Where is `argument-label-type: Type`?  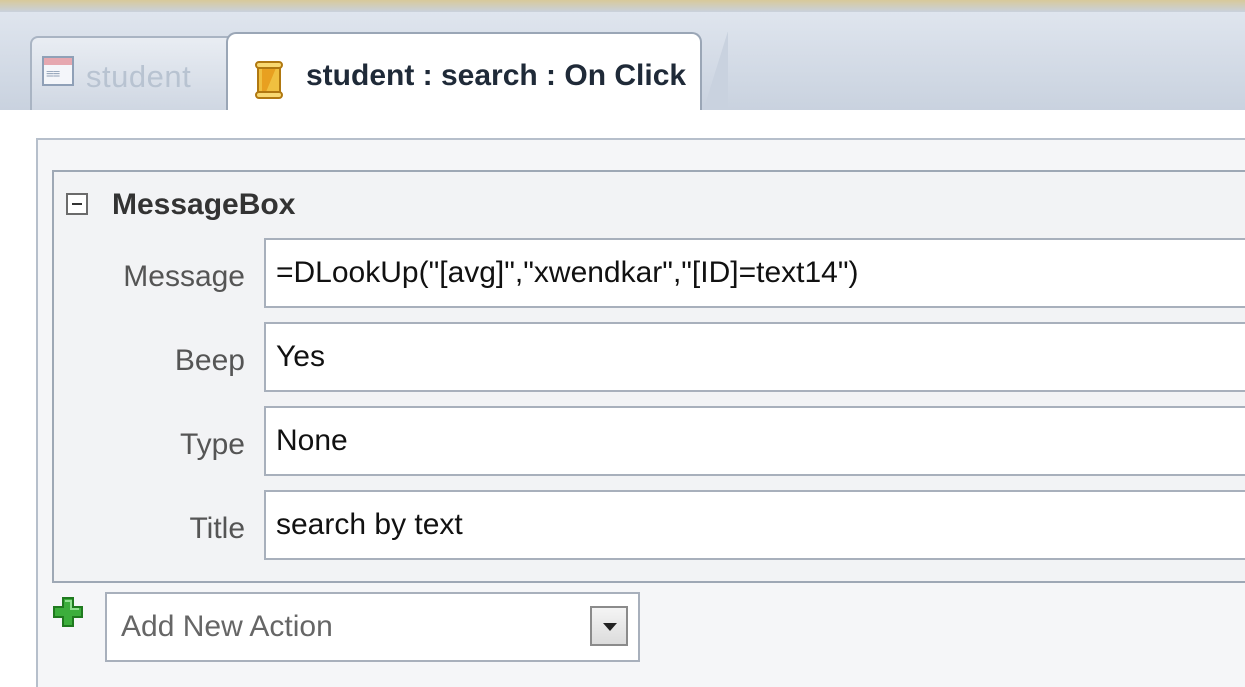
argument-label-type: Type is located at coordinates (212, 444).